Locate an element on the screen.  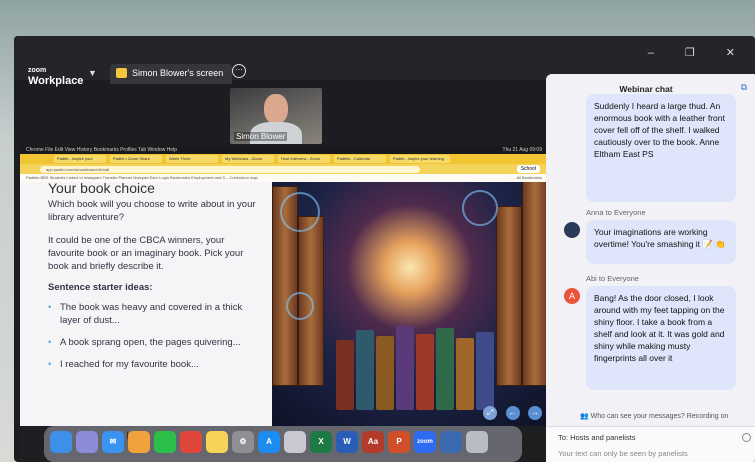
avatar: A is located at coordinates (572, 296).